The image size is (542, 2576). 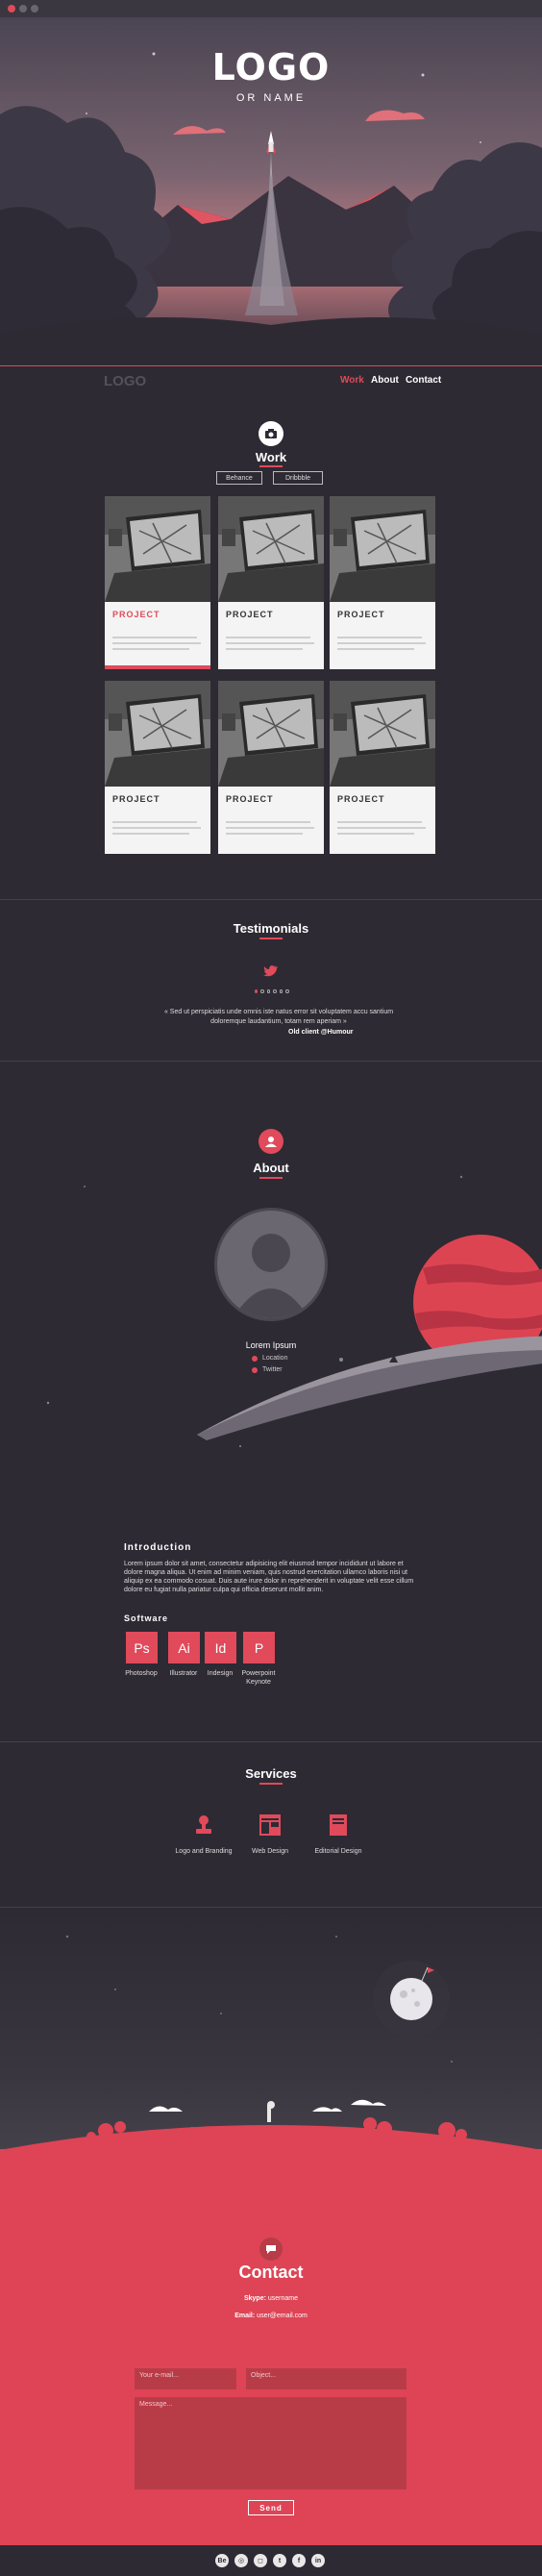 I want to click on close-dot, so click(x=11, y=9).